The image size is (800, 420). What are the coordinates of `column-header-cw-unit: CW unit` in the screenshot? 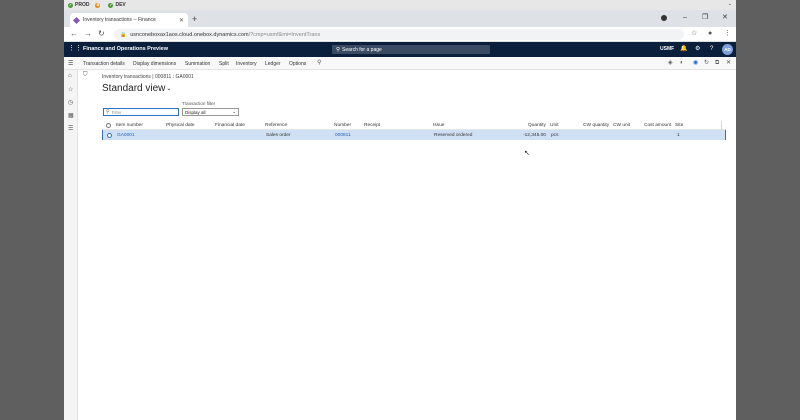 It's located at (621, 125).